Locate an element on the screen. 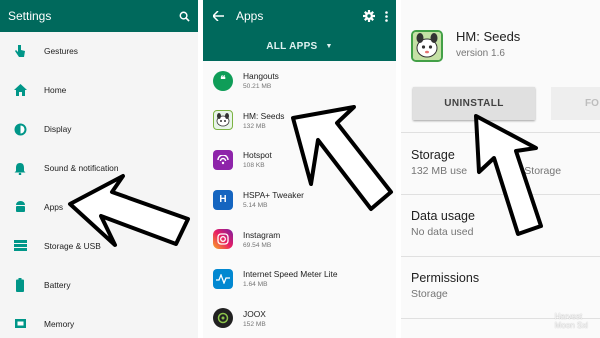  pointer-arrow-apps is located at coordinates (129, 210).